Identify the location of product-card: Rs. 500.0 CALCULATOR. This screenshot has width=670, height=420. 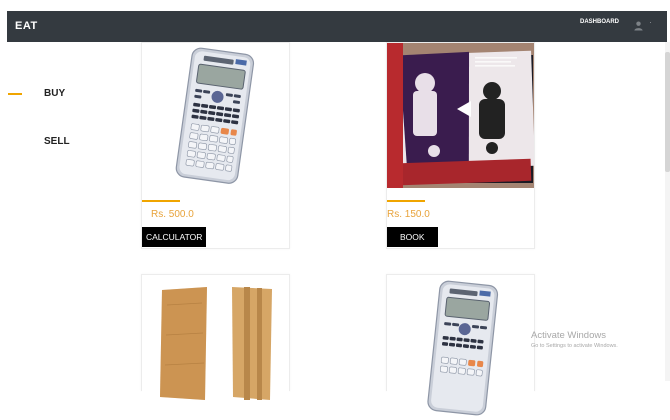
(215, 145).